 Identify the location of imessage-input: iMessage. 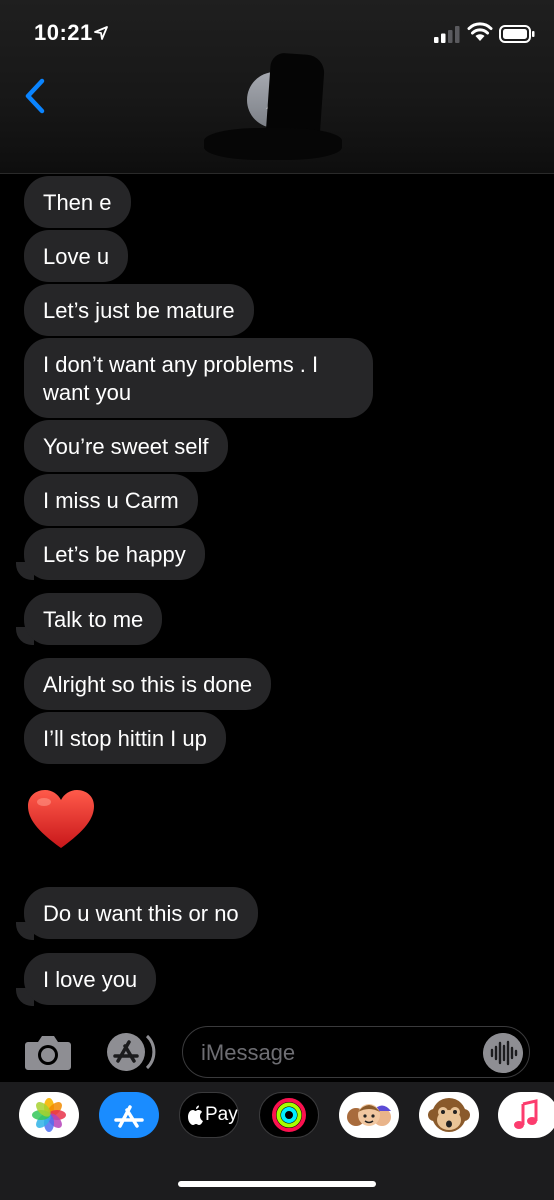
(356, 1052).